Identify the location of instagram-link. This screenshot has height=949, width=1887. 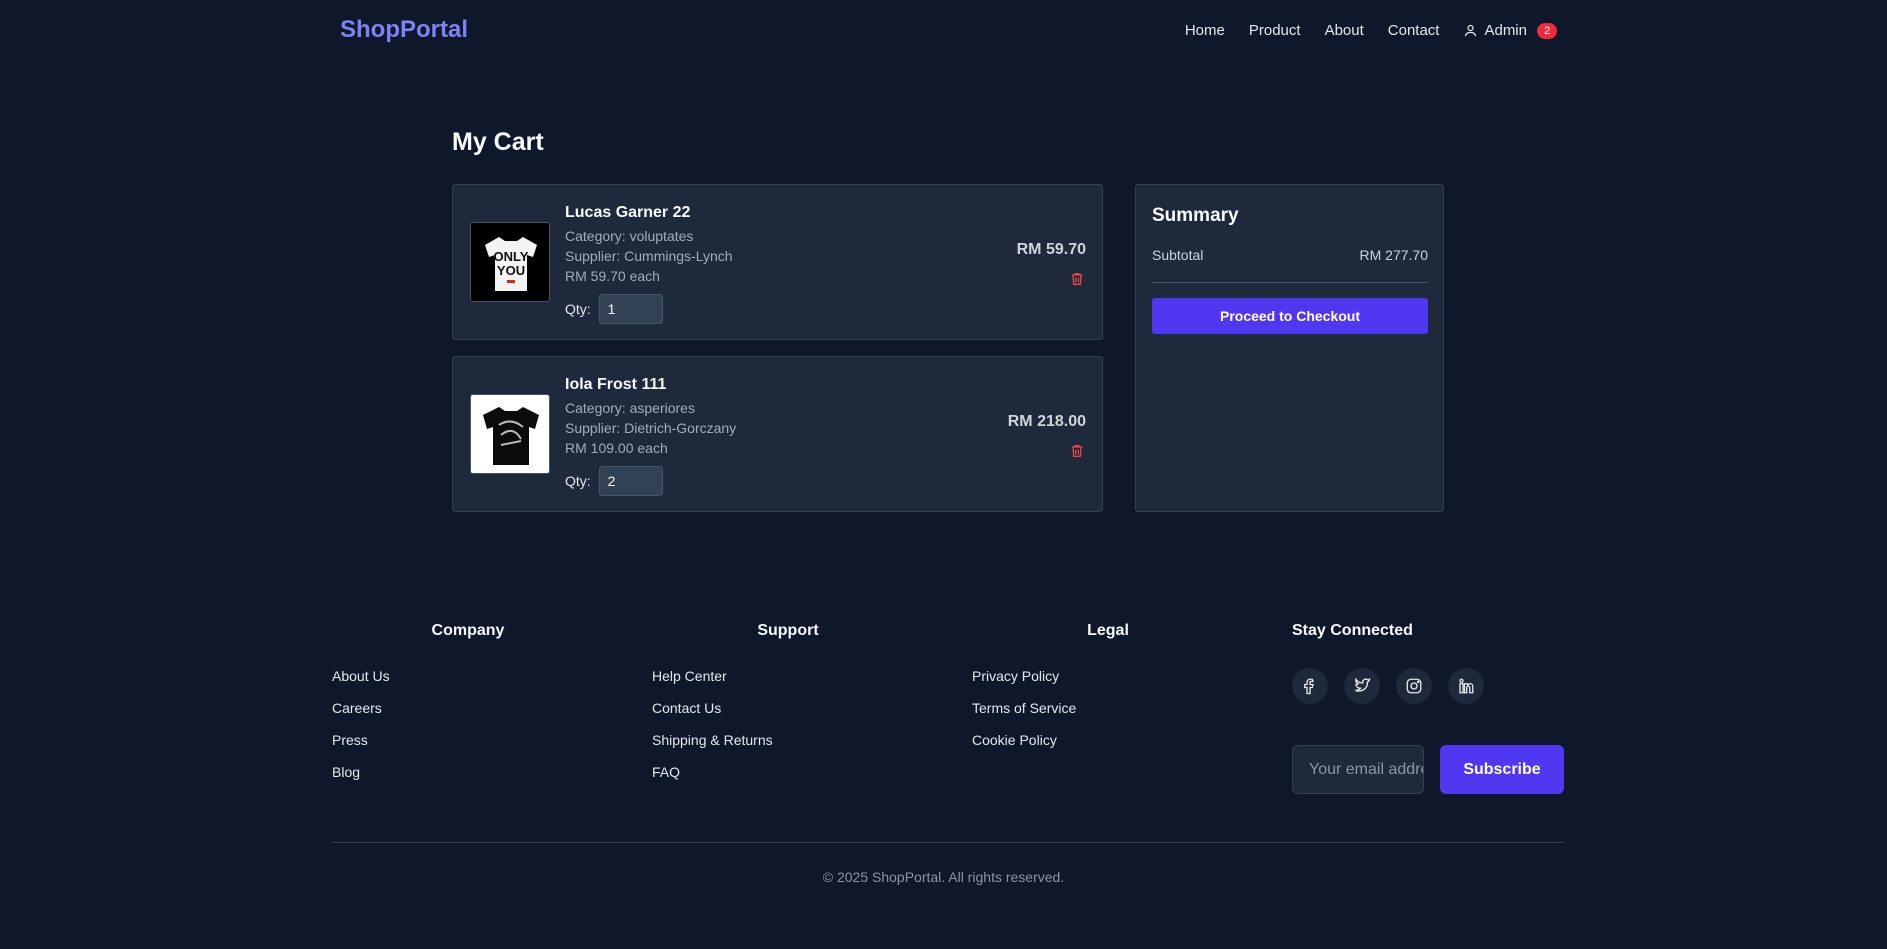
(1414, 686).